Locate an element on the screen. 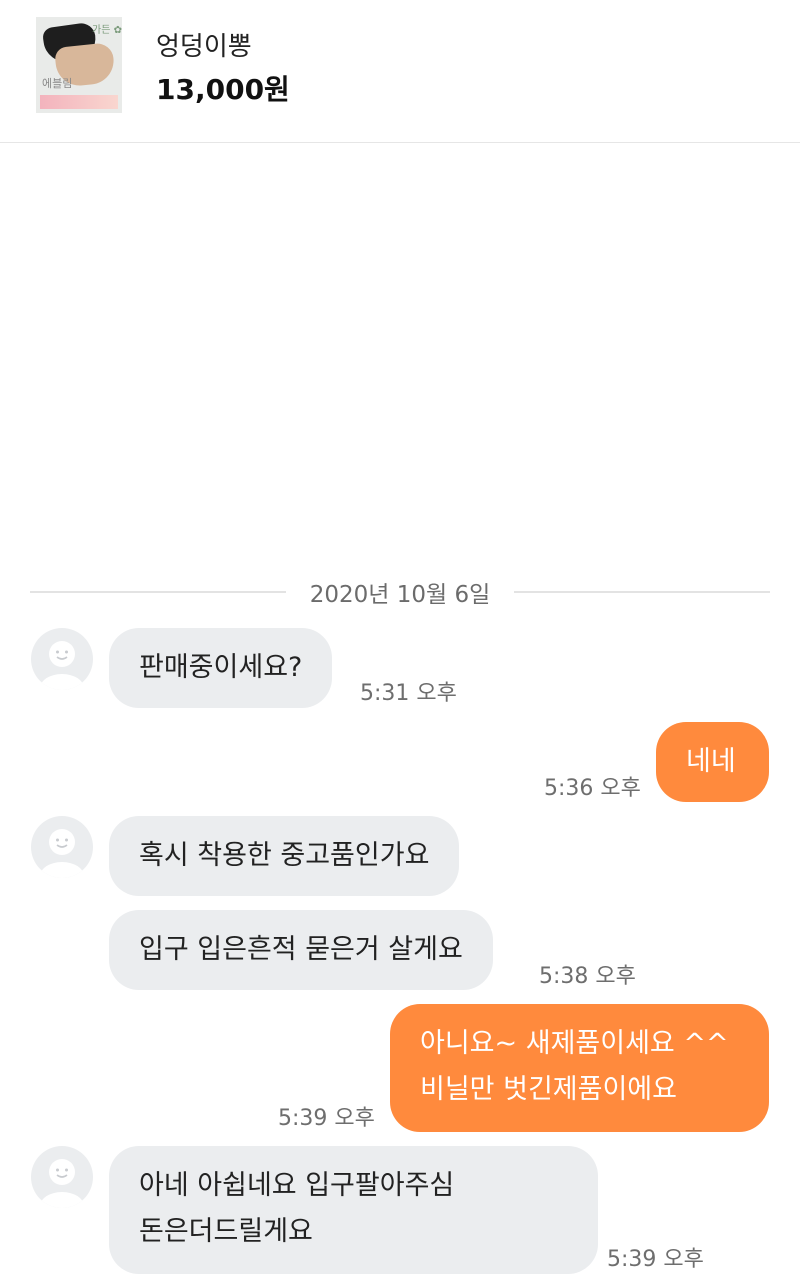 The height and width of the screenshot is (1284, 800). message-text: 네네 is located at coordinates (711, 761).